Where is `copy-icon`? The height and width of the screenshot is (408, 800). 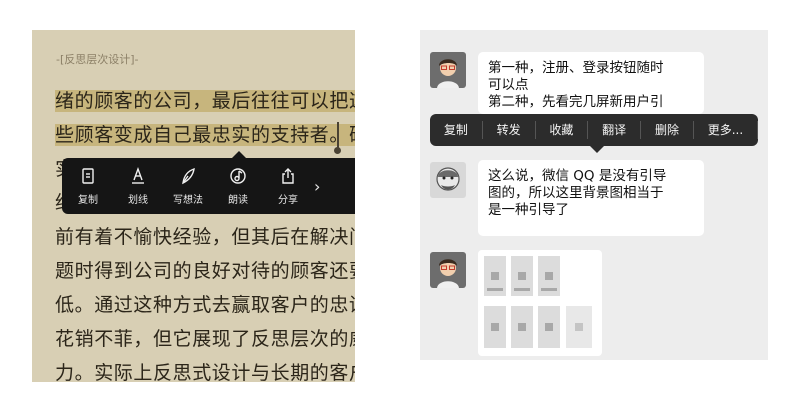 copy-icon is located at coordinates (88, 176).